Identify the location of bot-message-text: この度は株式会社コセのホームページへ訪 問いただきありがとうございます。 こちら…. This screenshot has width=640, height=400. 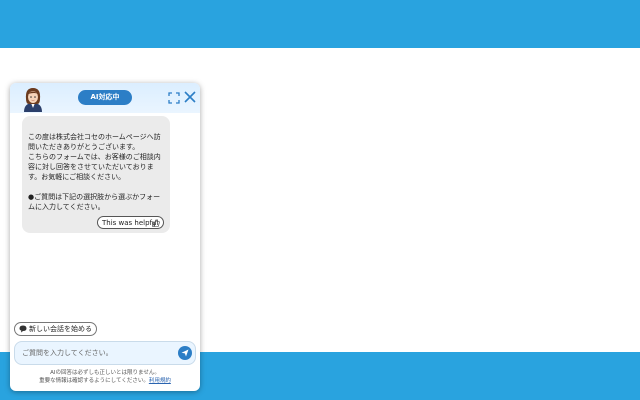
(94, 172).